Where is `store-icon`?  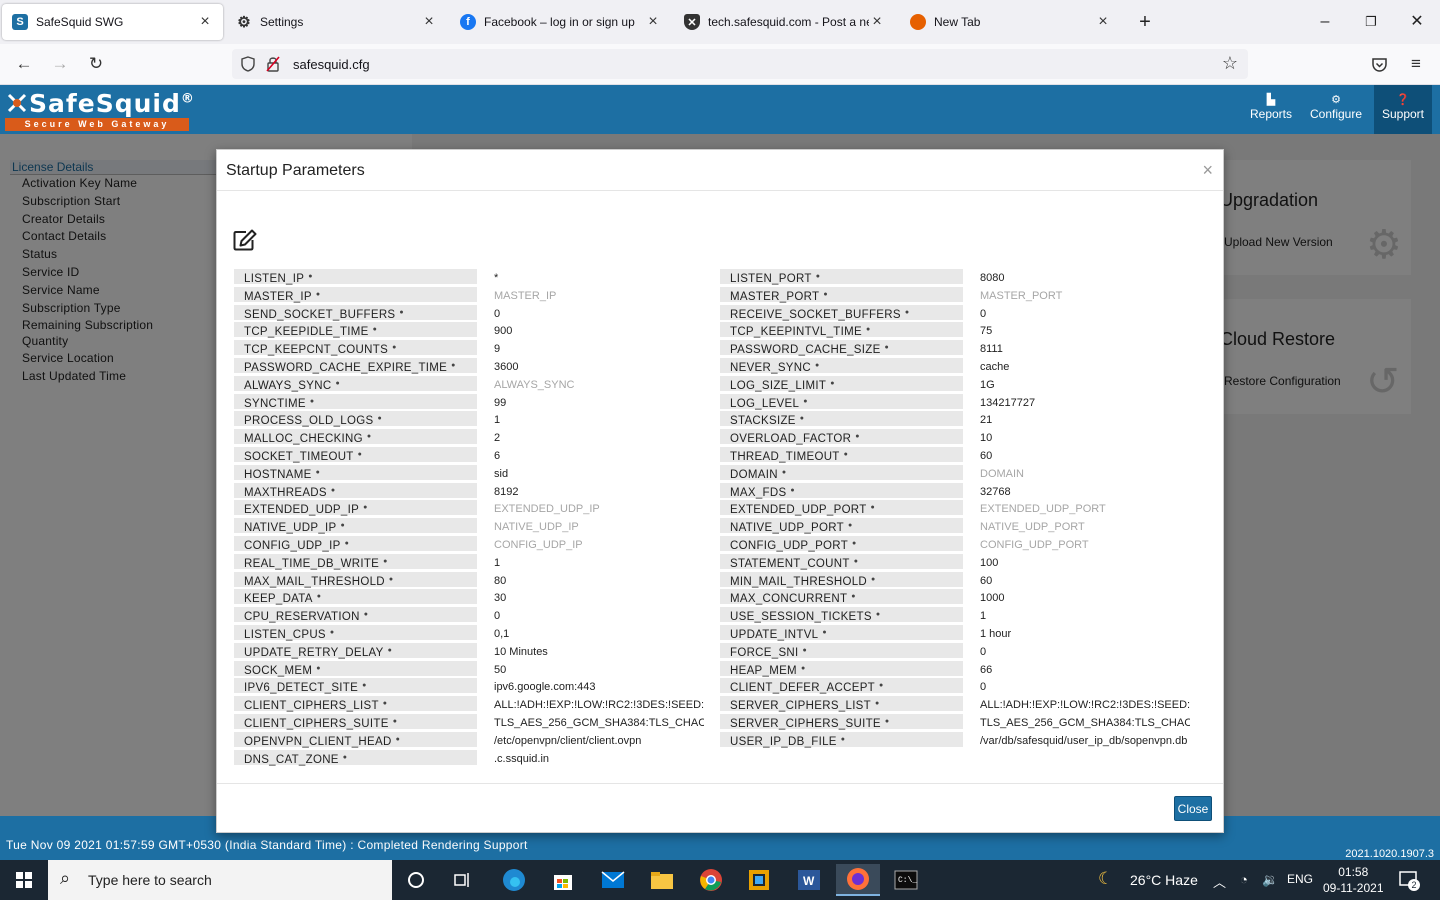
store-icon is located at coordinates (563, 880).